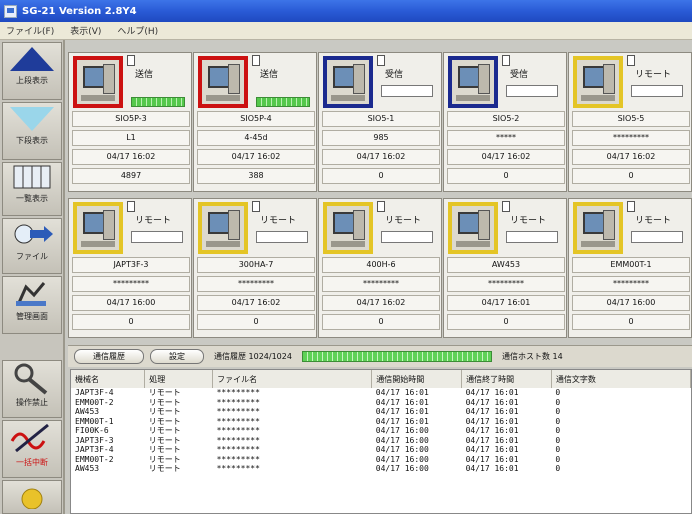  I want to click on col-end-time: 通信終了時間, so click(506, 379).